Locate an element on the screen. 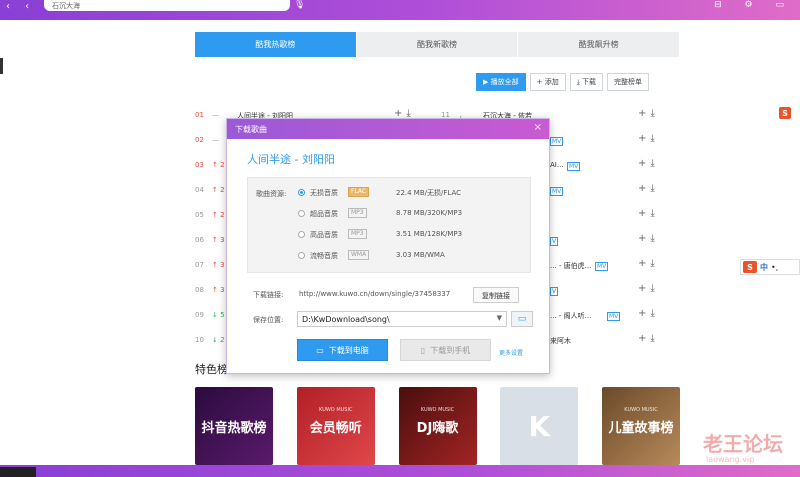  rank-number: 01 is located at coordinates (199, 115).